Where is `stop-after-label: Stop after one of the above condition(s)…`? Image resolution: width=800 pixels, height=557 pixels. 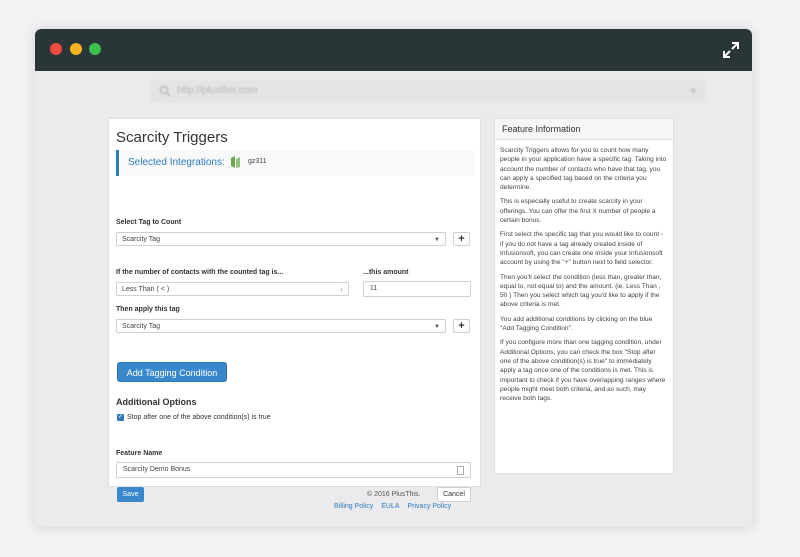 stop-after-label: Stop after one of the above condition(s)… is located at coordinates (199, 417).